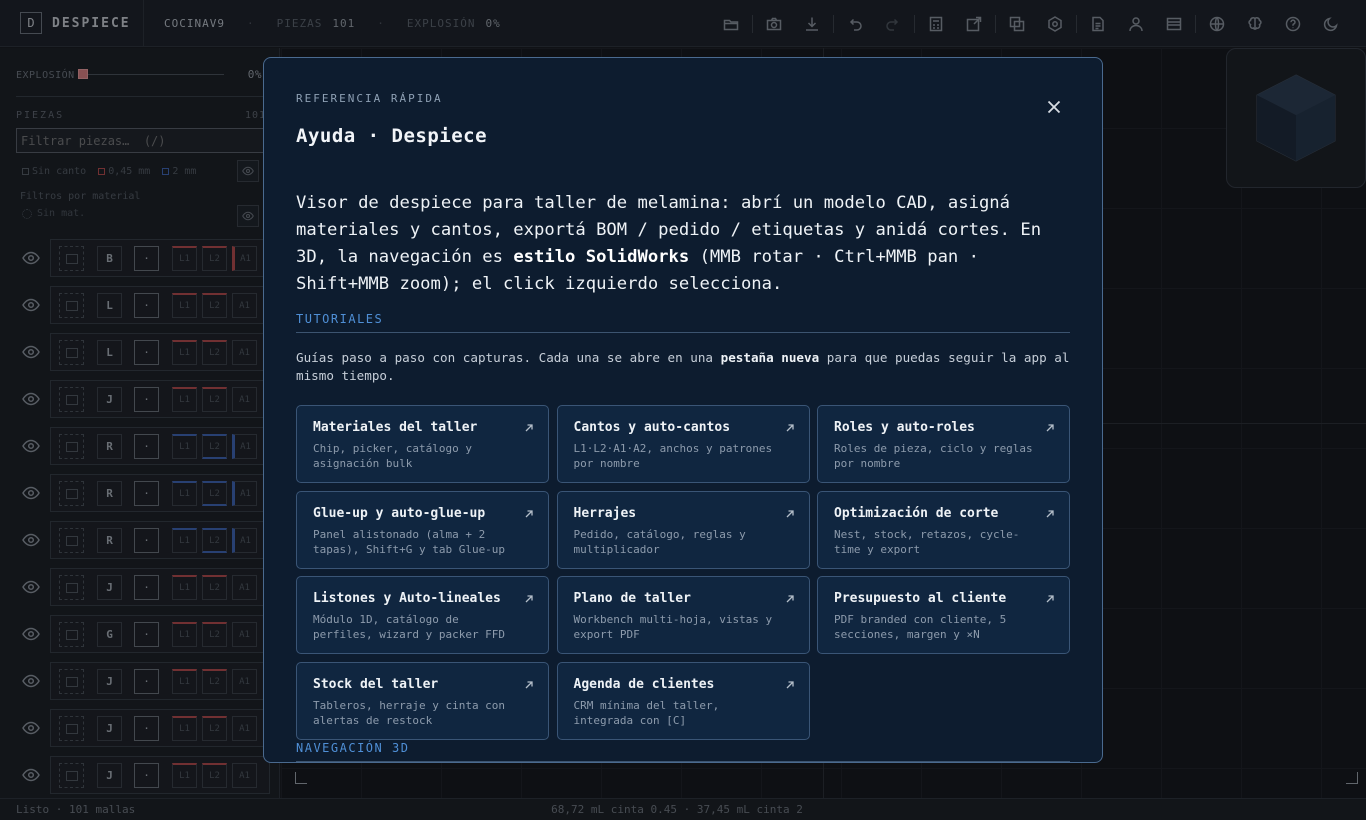 This screenshot has width=1366, height=820. What do you see at coordinates (644, 684) in the screenshot?
I see `tutorial-title: Agenda de clientes` at bounding box center [644, 684].